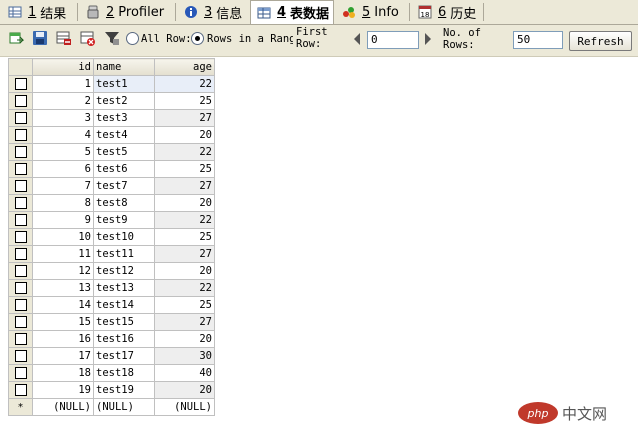 The height and width of the screenshot is (432, 638). Describe the element at coordinates (111, 118) in the screenshot. I see `table-row: 3 test3 27` at that location.